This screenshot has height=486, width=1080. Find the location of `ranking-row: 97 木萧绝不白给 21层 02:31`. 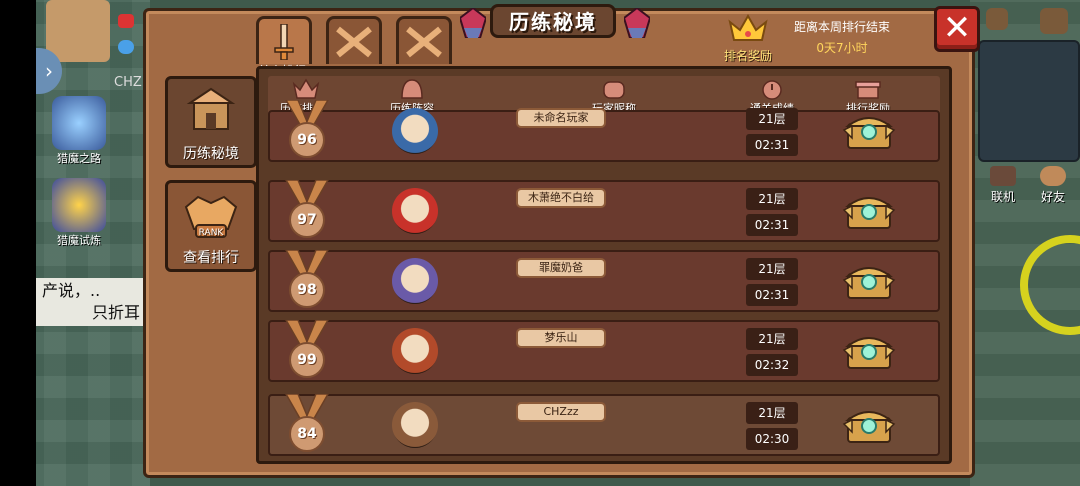

ranking-row: 97 木萧绝不白给 21层 02:31 is located at coordinates (604, 211).